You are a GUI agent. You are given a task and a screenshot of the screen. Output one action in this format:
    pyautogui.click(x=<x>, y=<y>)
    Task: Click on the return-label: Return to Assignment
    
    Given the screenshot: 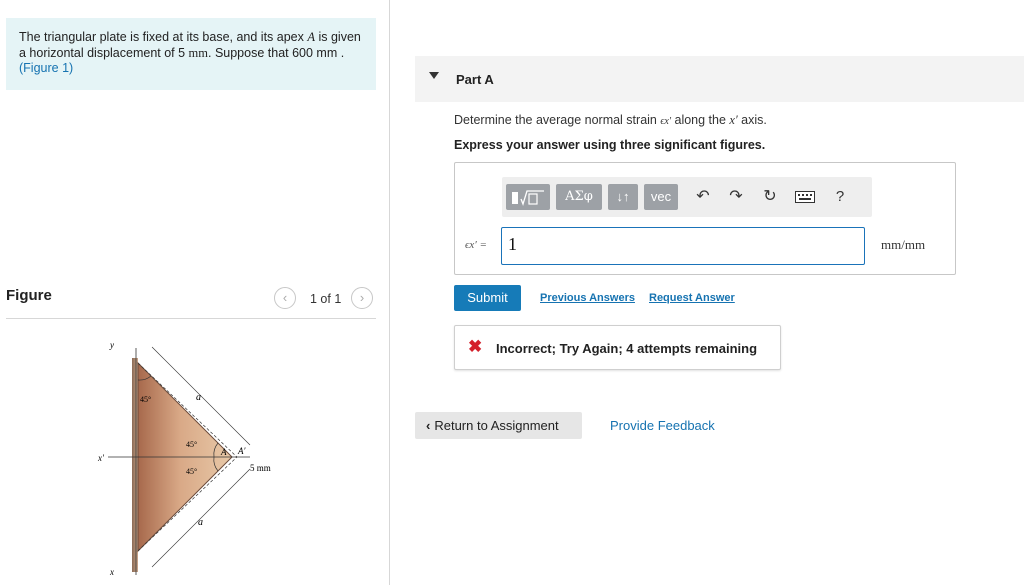 What is the action you would take?
    pyautogui.click(x=496, y=425)
    